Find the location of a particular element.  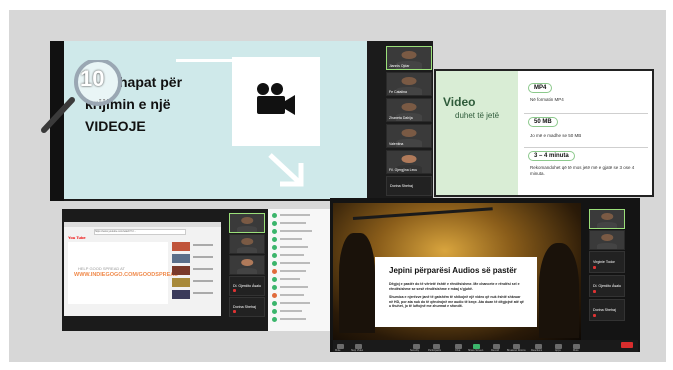

end-button is located at coordinates (627, 345).